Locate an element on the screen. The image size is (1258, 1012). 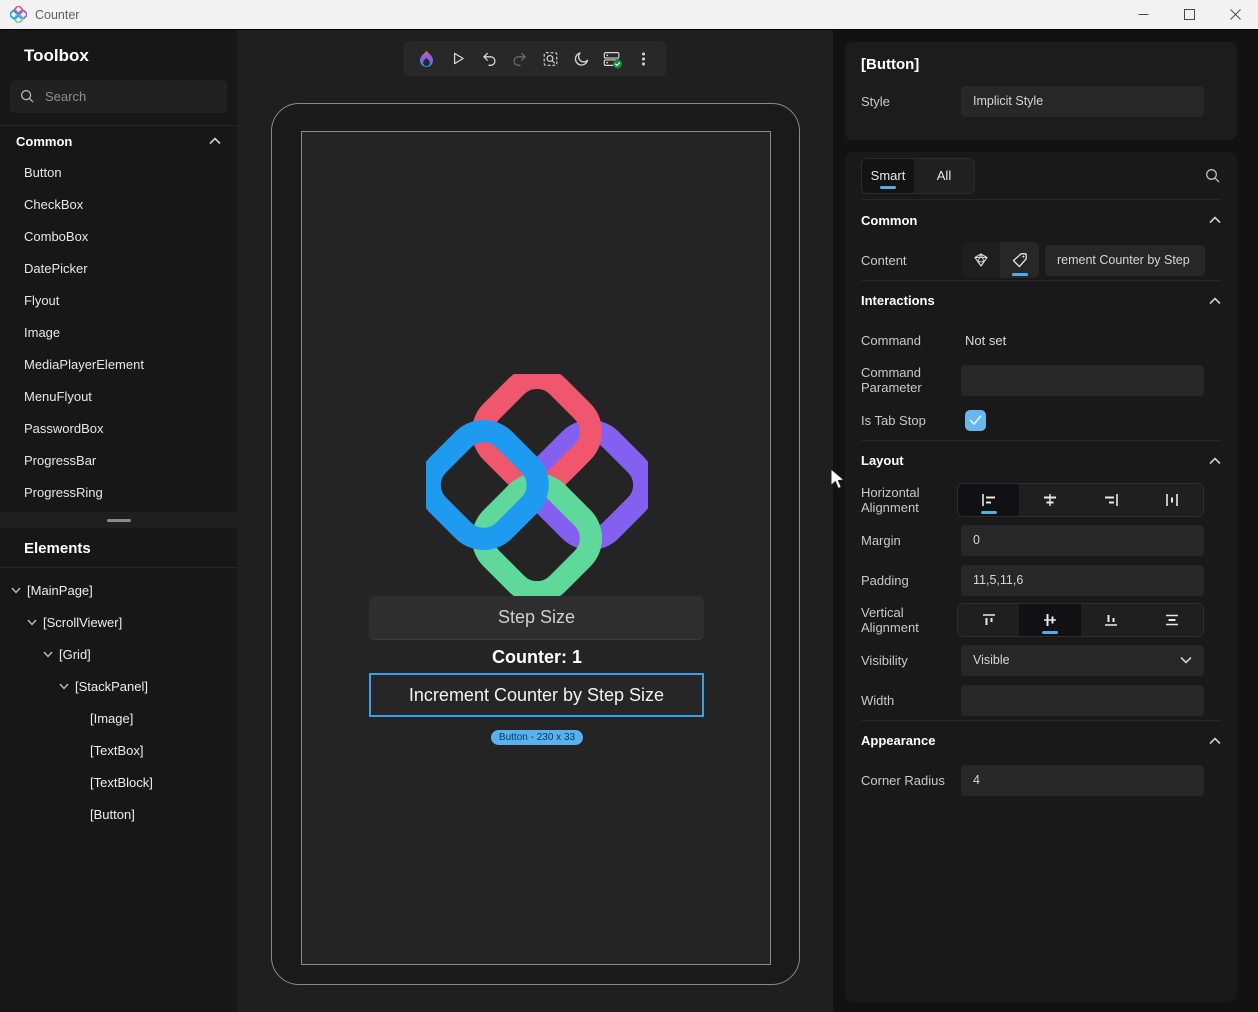
v-align-stretch-button is located at coordinates (1172, 620).